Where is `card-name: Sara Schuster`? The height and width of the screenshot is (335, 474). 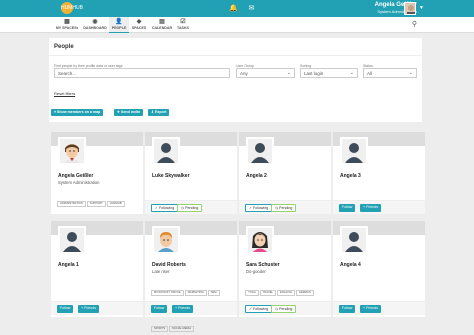
card-name: Sara Schuster is located at coordinates (263, 265).